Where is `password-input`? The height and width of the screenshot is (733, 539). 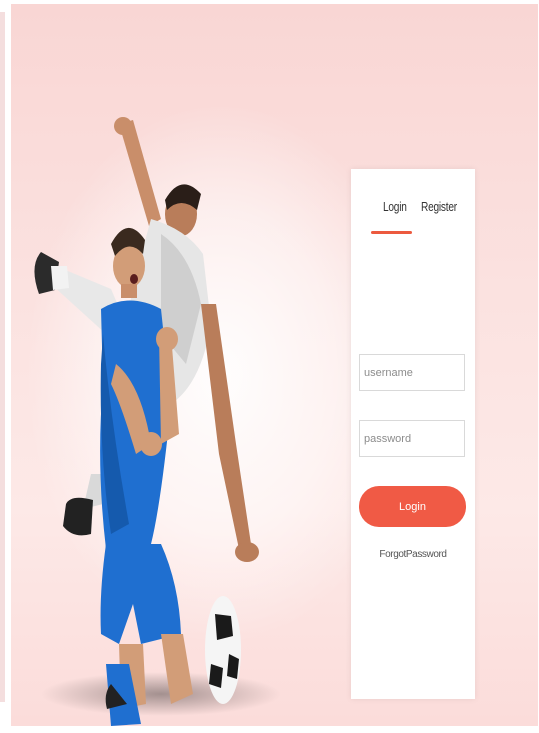
password-input is located at coordinates (412, 438).